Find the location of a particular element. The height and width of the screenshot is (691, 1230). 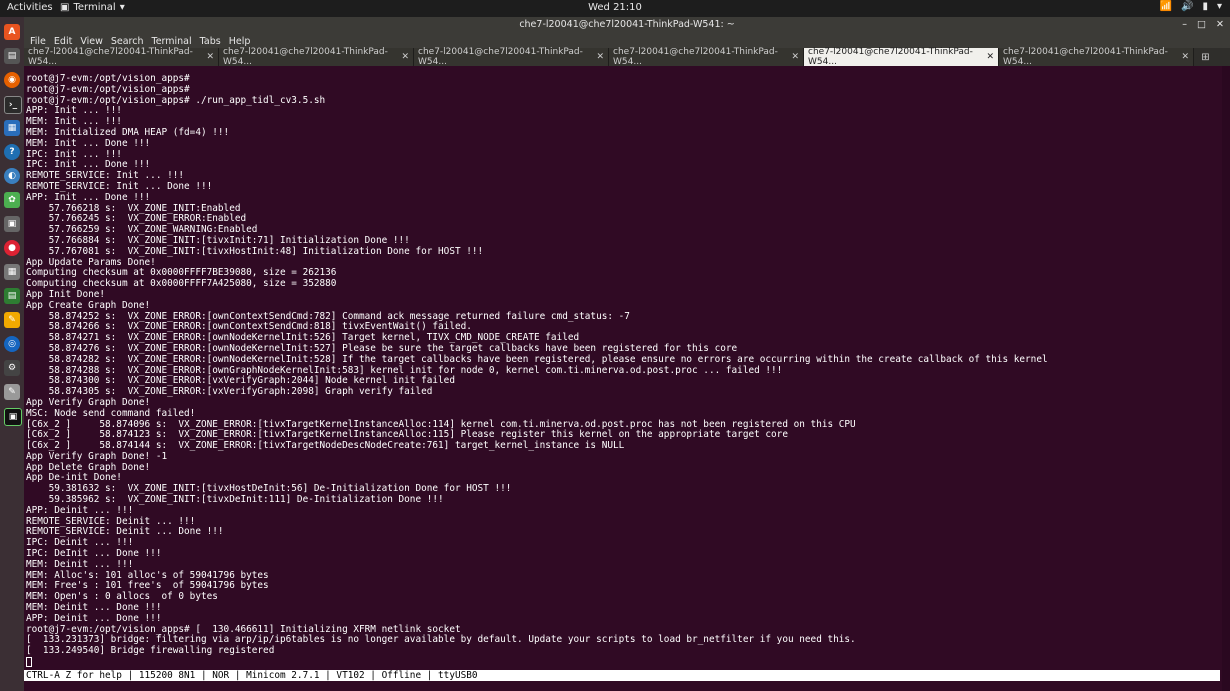

scrollbar is located at coordinates (1226, 378).